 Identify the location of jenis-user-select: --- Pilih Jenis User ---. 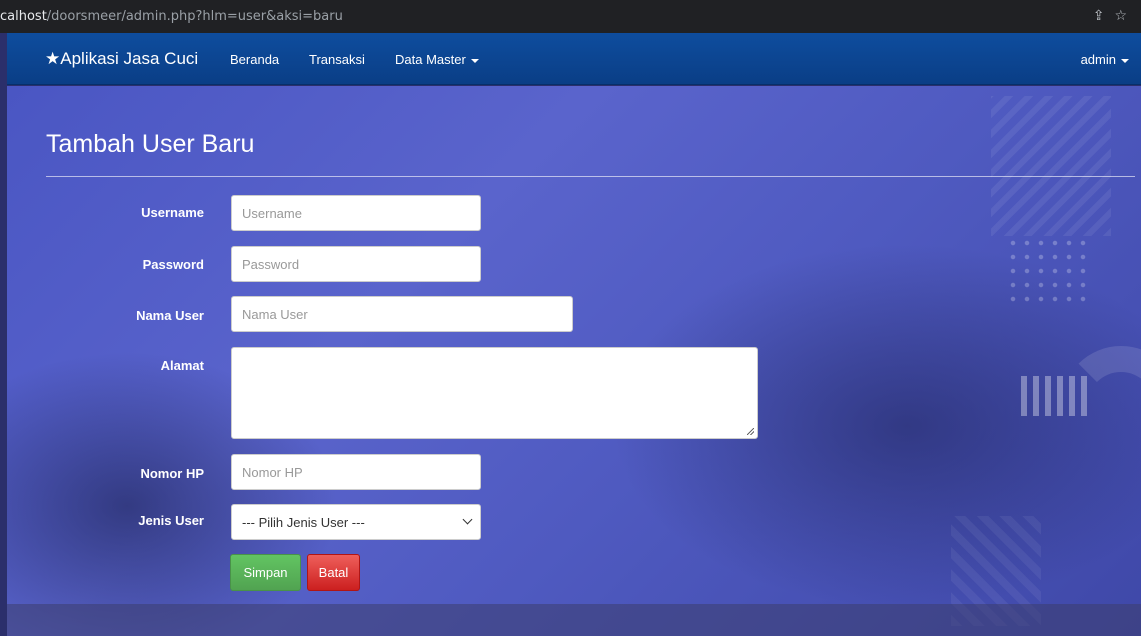
(356, 522).